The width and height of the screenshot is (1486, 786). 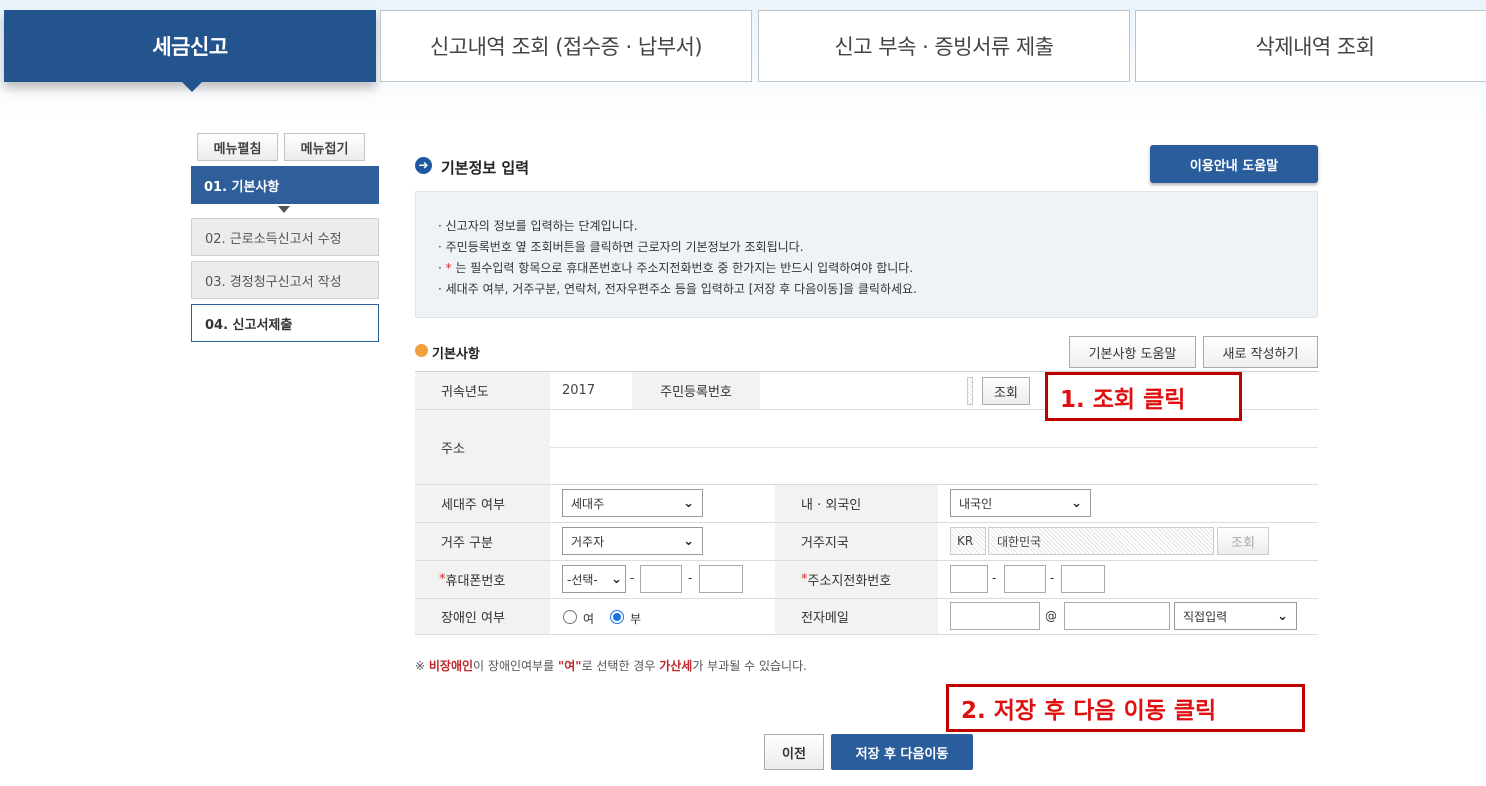 What do you see at coordinates (423, 165) in the screenshot?
I see `arrow-circle-icon: ➜` at bounding box center [423, 165].